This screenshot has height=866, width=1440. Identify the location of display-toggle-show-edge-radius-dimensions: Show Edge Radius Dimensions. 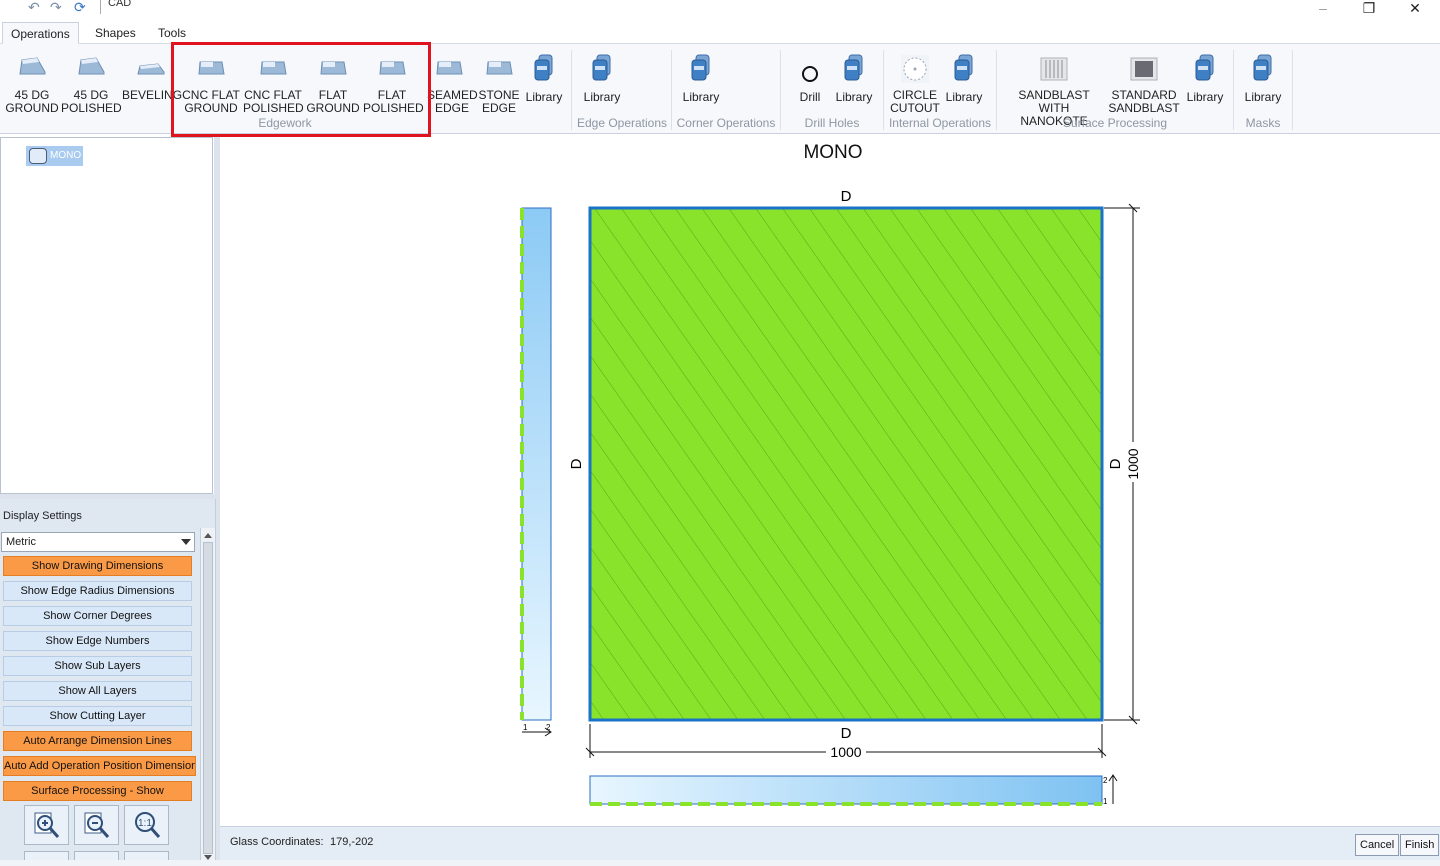
(97, 591).